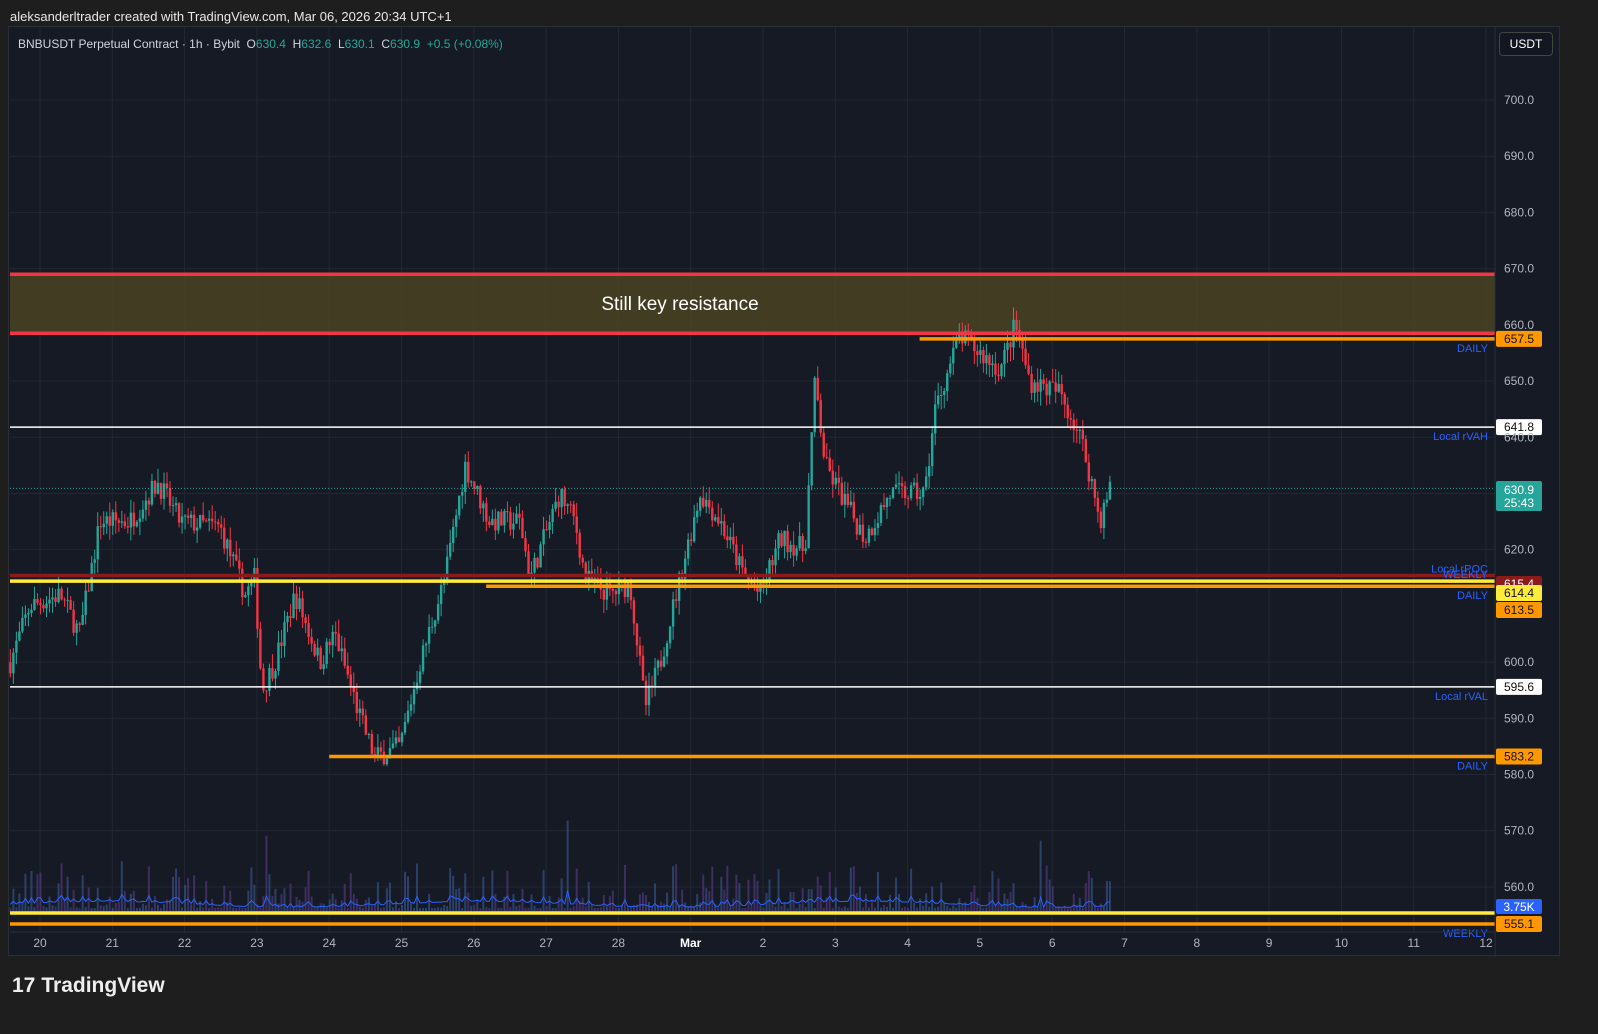 The height and width of the screenshot is (1034, 1598). Describe the element at coordinates (257, 943) in the screenshot. I see `x-tick-label: 23` at that location.